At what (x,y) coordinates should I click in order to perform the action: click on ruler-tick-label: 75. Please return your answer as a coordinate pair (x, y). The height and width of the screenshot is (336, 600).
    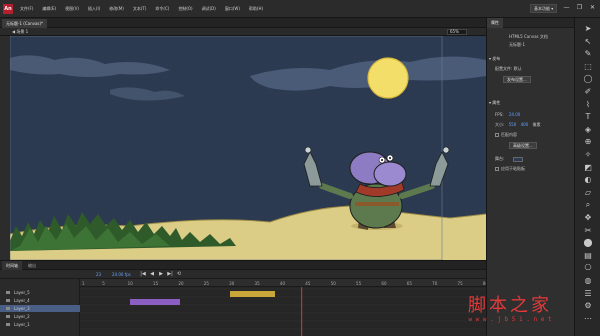
    Looking at the image, I should click on (461, 283).